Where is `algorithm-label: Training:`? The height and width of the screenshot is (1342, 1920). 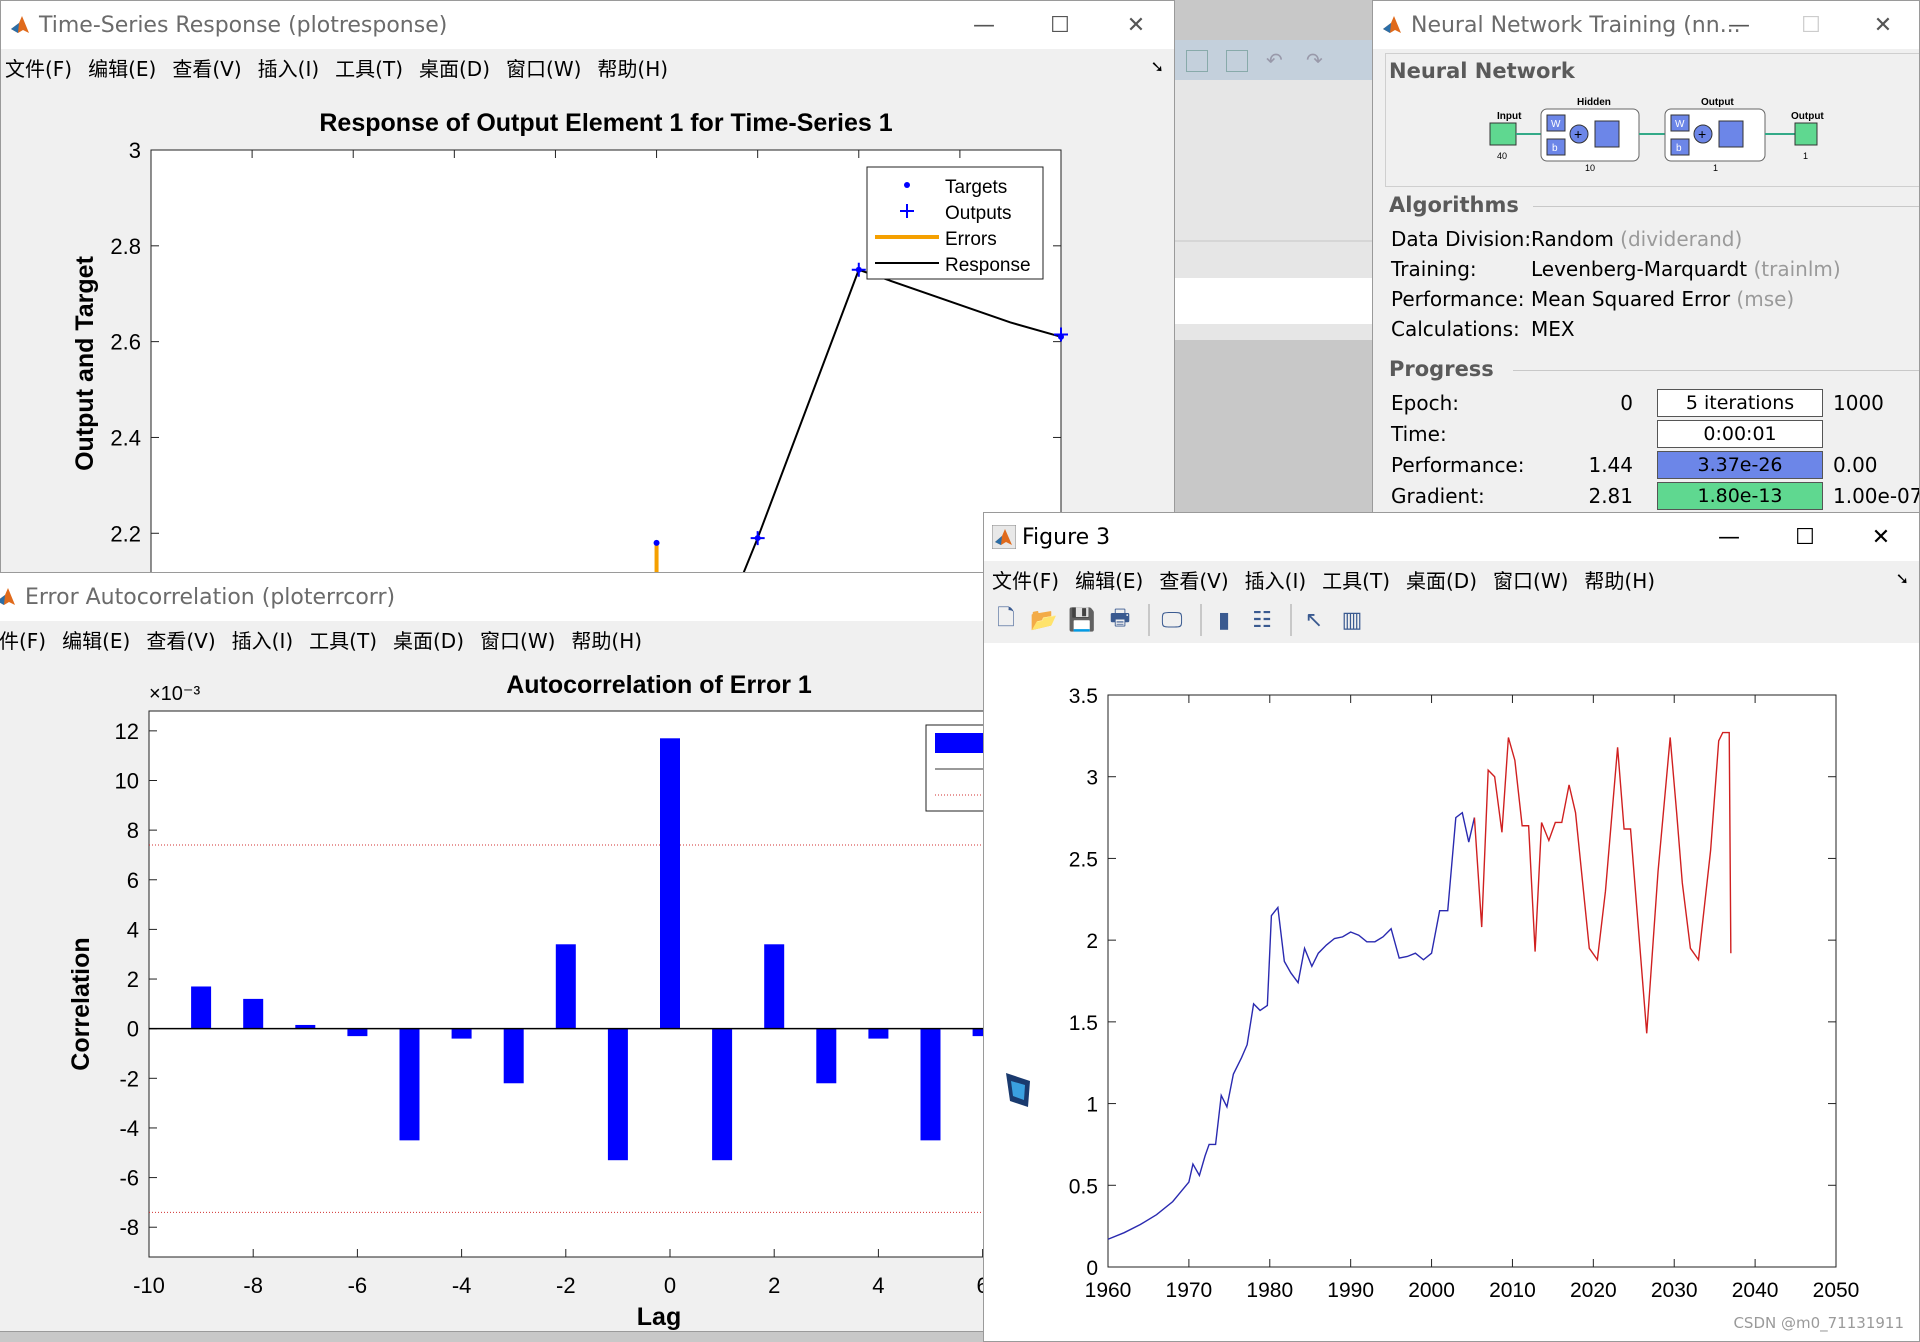 algorithm-label: Training: is located at coordinates (1434, 269).